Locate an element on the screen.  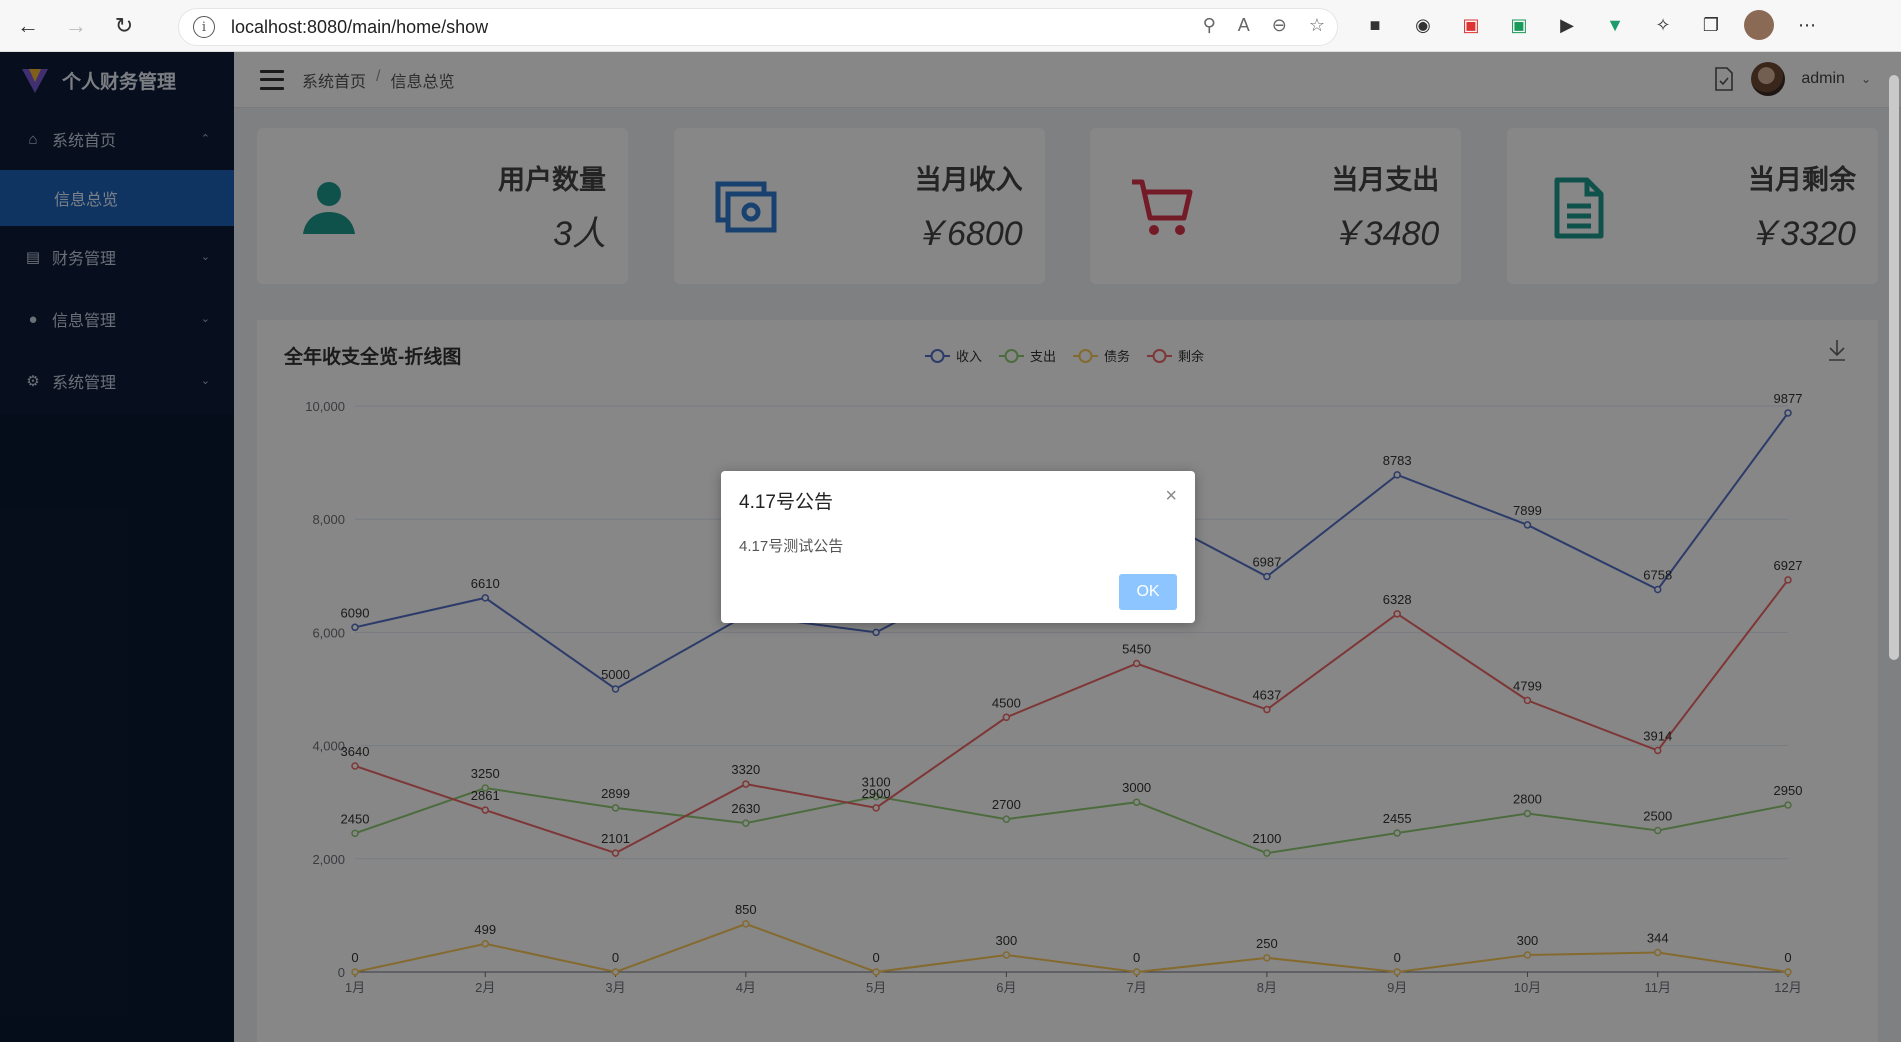
extension-icon-3: ▣ is located at coordinates (1471, 25).